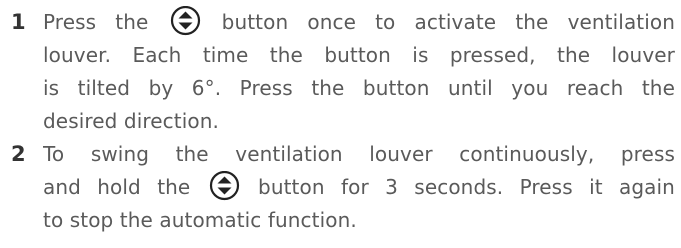 The width and height of the screenshot is (681, 248). Describe the element at coordinates (117, 187) in the screenshot. I see `text-segment: and hold the` at that location.